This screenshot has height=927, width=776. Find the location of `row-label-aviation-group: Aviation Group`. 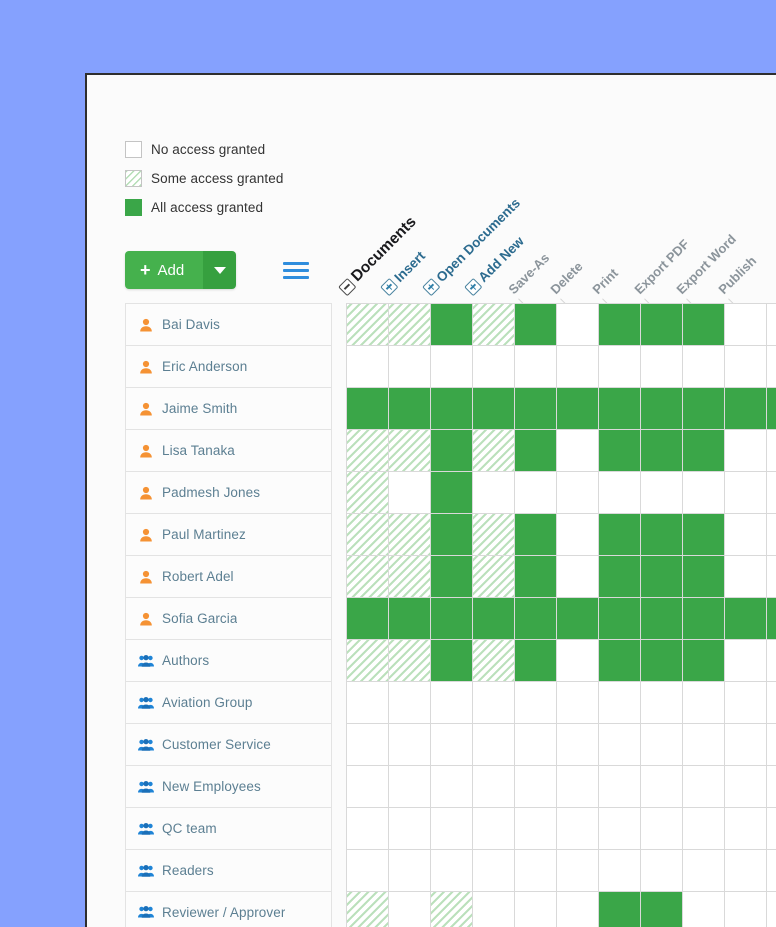

row-label-aviation-group: Aviation Group is located at coordinates (228, 702).